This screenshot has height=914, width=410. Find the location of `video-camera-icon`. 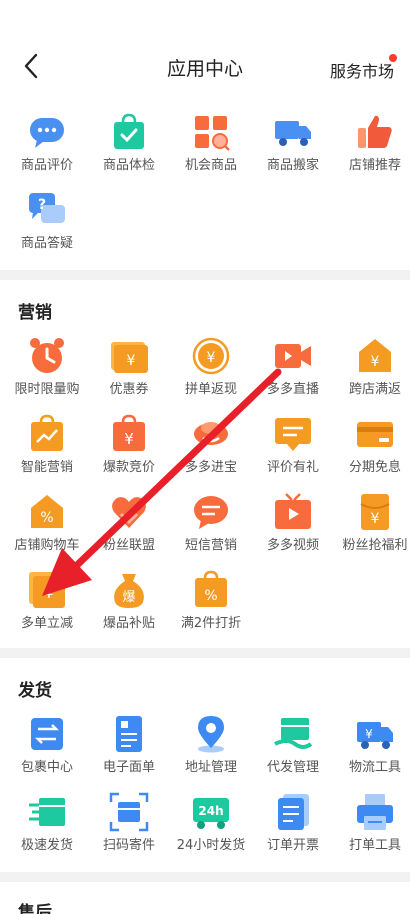

video-camera-icon is located at coordinates (293, 356).